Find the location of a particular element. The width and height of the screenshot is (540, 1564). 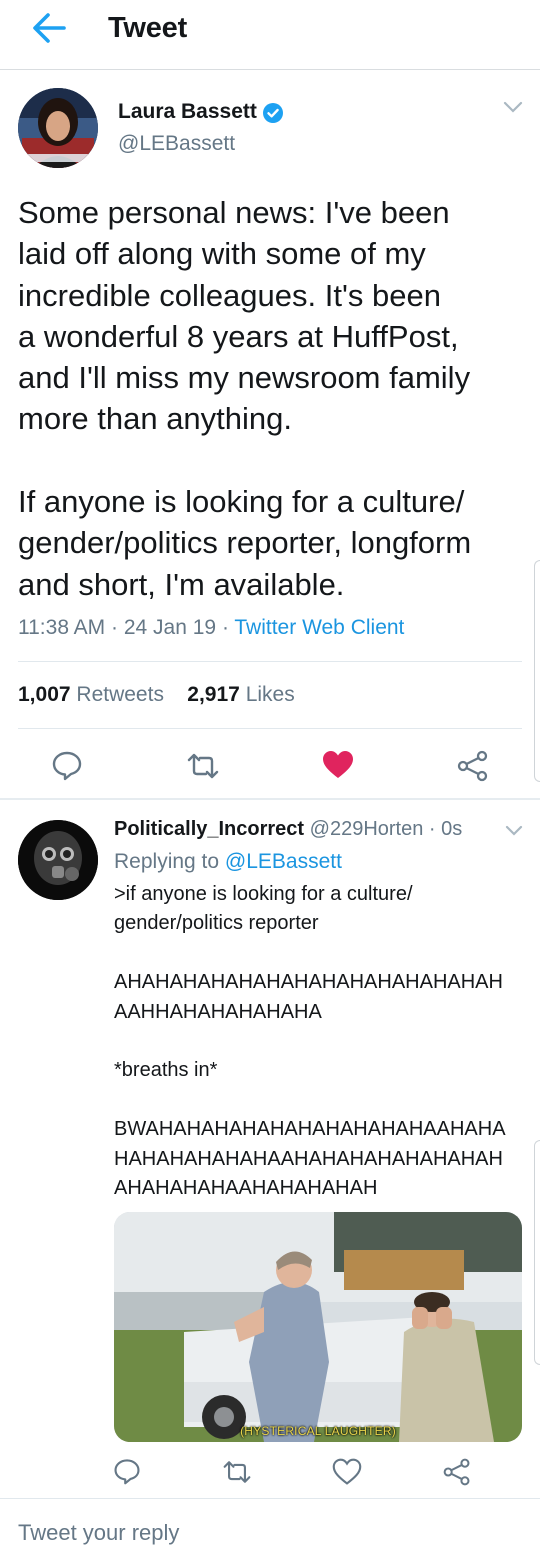

mention-link: @LEBassett is located at coordinates (283, 861).